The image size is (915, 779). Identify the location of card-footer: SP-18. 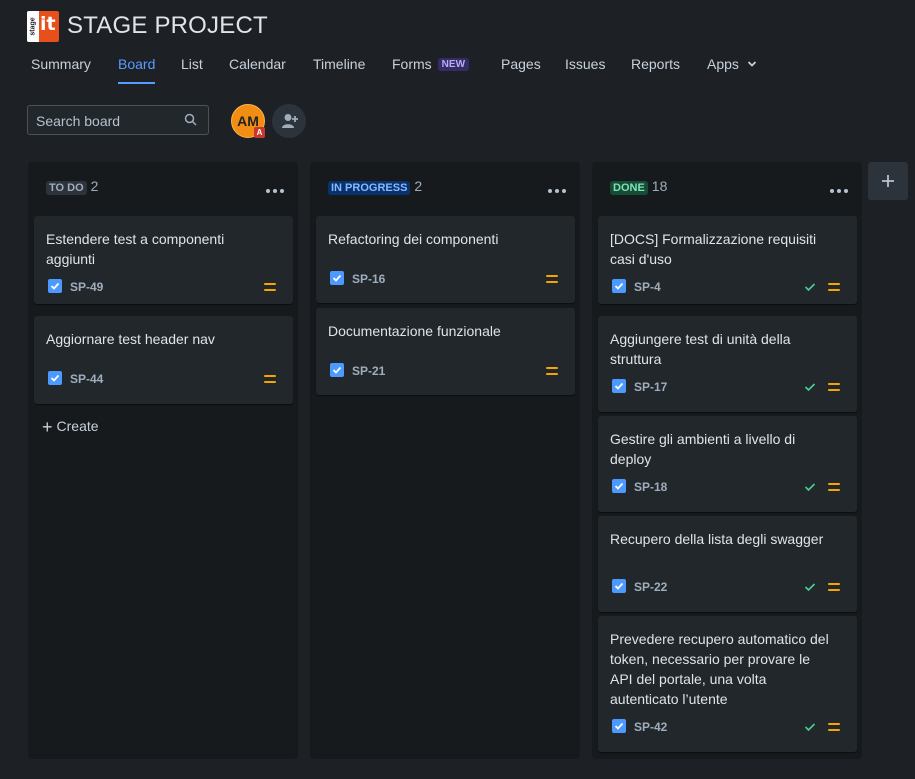
(730, 487).